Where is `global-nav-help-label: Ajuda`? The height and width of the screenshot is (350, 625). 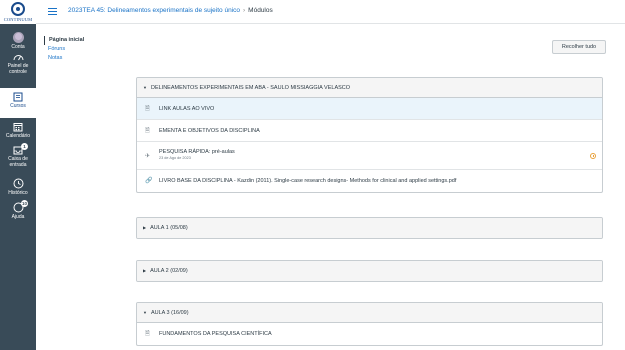
global-nav-help-label: Ajuda is located at coordinates (18, 217).